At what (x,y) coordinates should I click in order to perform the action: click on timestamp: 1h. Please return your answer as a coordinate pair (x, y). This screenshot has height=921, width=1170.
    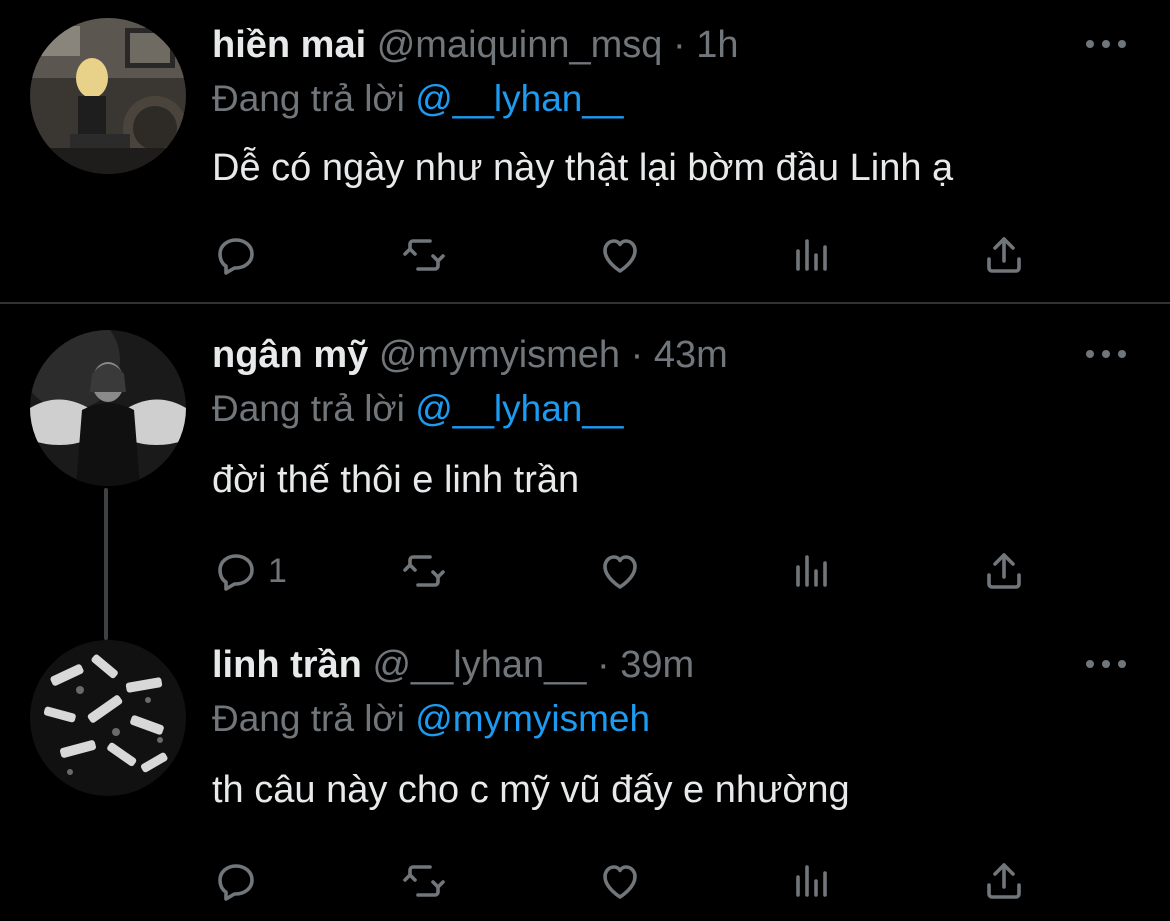
    Looking at the image, I should click on (717, 45).